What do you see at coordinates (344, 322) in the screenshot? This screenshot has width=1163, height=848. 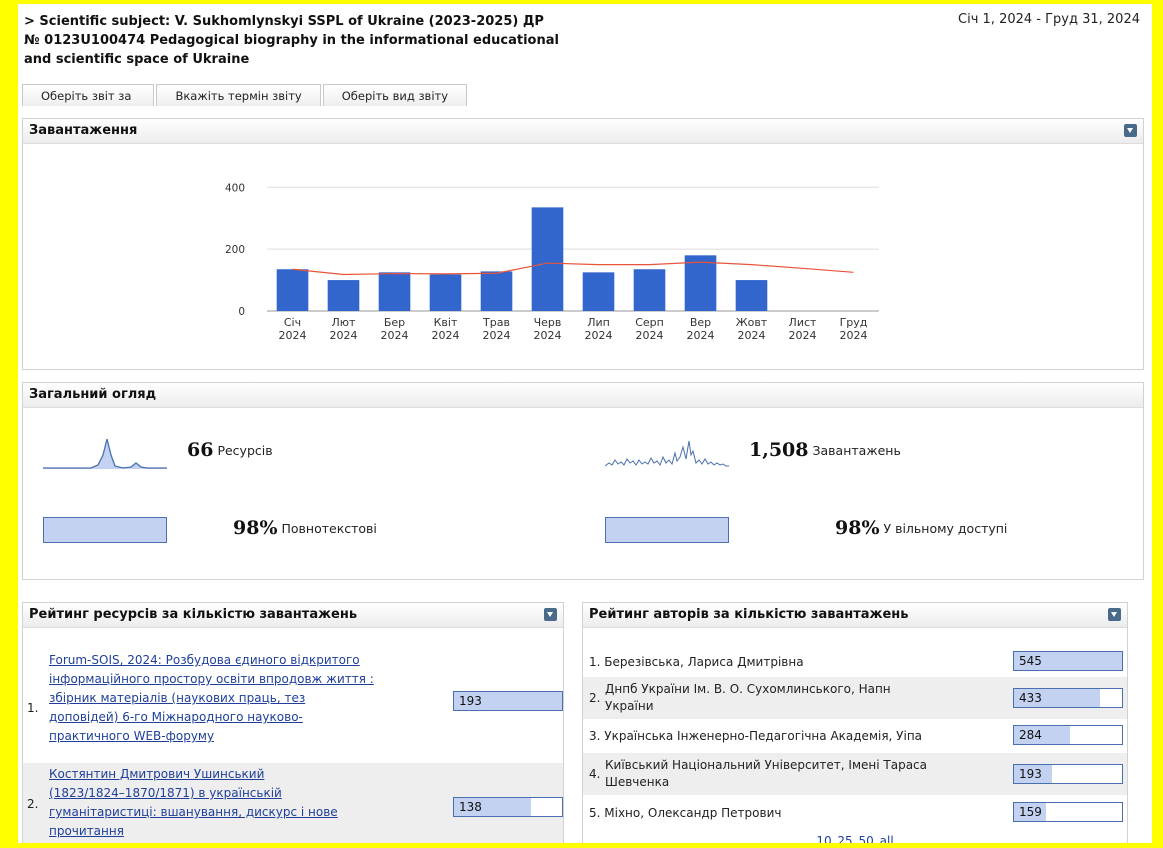 I see `x-tick-label: Лют` at bounding box center [344, 322].